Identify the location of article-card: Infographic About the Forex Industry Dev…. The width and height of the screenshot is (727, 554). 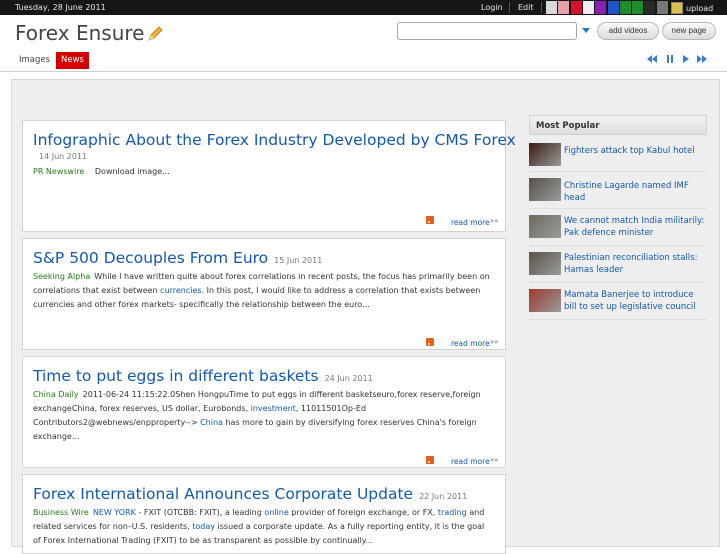
(269, 176).